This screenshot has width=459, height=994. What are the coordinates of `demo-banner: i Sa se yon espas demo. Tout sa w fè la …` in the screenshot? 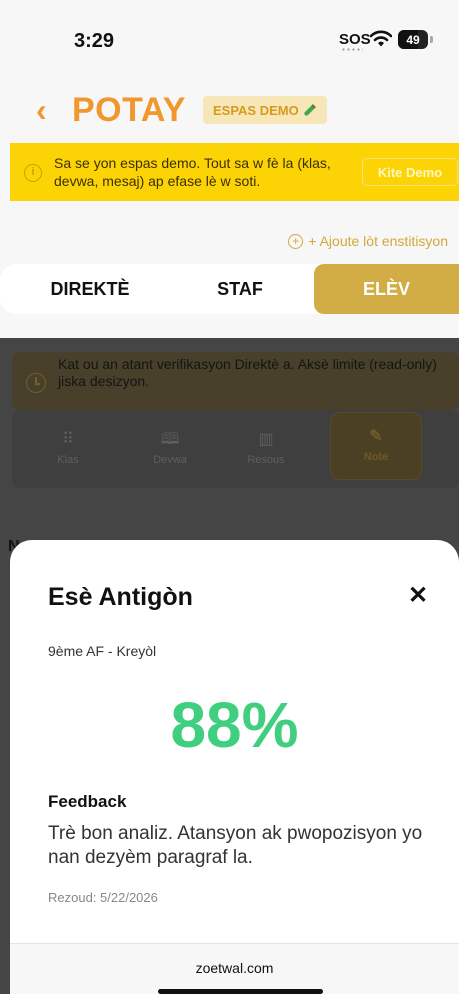 It's located at (234, 172).